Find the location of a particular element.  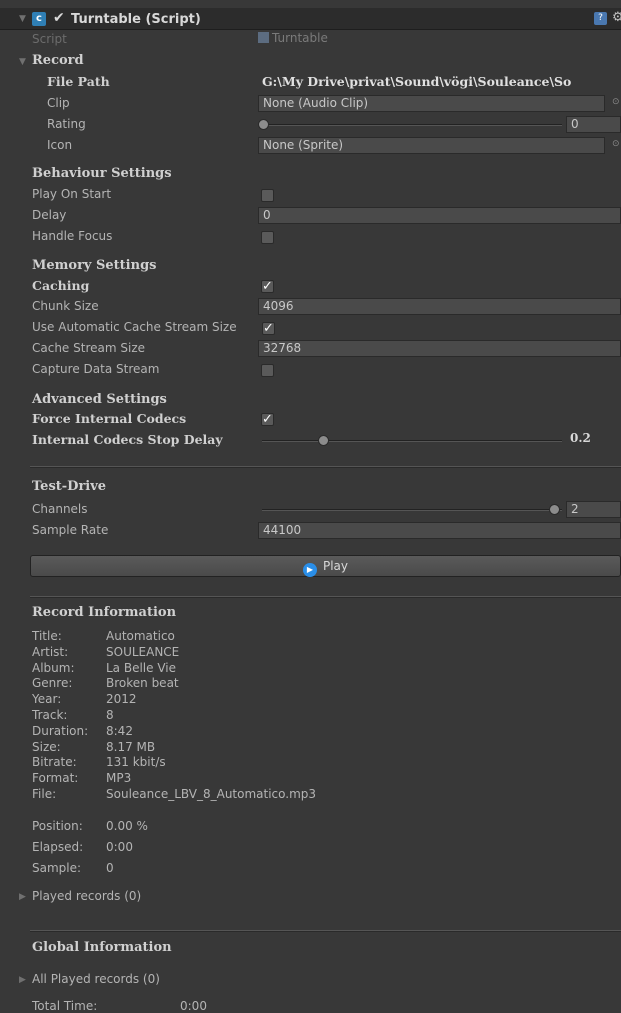

info-value: 2012 is located at coordinates (121, 699).